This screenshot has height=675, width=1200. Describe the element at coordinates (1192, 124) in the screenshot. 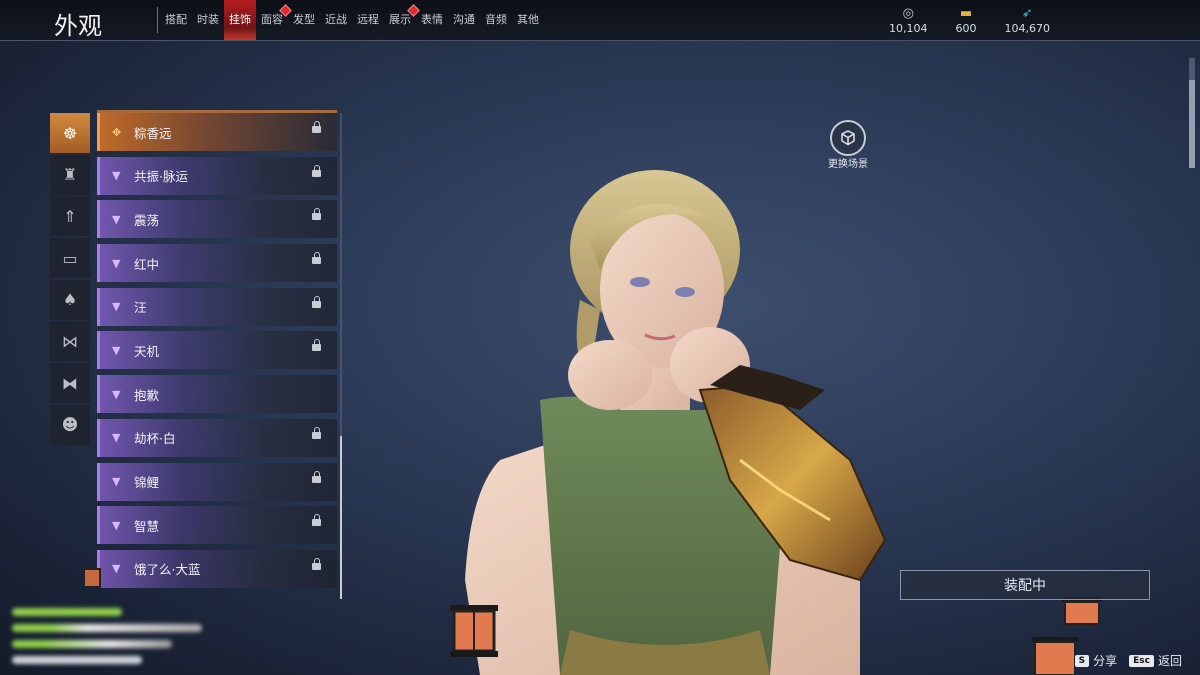

I see `zoom-scrollbar-thumb` at that location.